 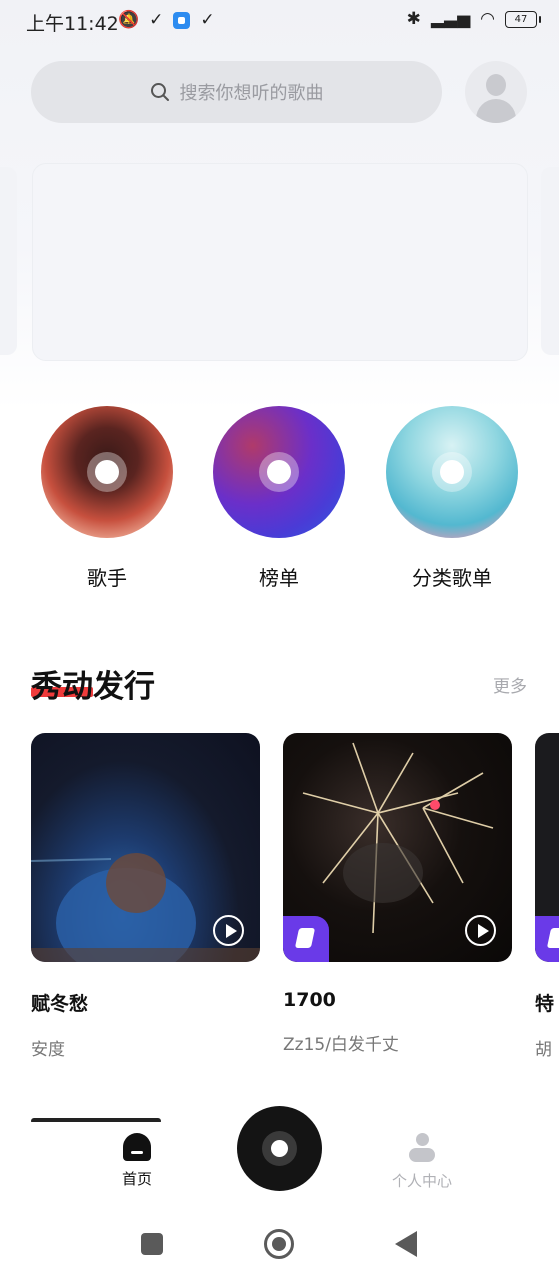 I want to click on battery-icon: 47, so click(x=523, y=19).